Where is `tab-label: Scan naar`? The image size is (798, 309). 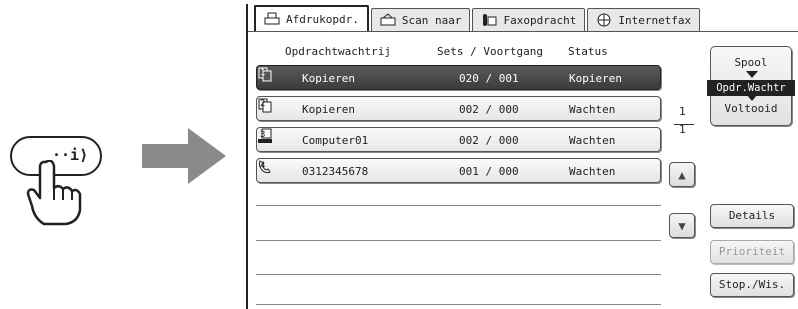 tab-label: Scan naar is located at coordinates (431, 20).